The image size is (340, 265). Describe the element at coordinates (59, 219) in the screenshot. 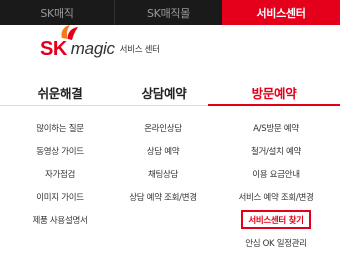

I see `menu-item-product-manual: 제품 사용설명서` at that location.